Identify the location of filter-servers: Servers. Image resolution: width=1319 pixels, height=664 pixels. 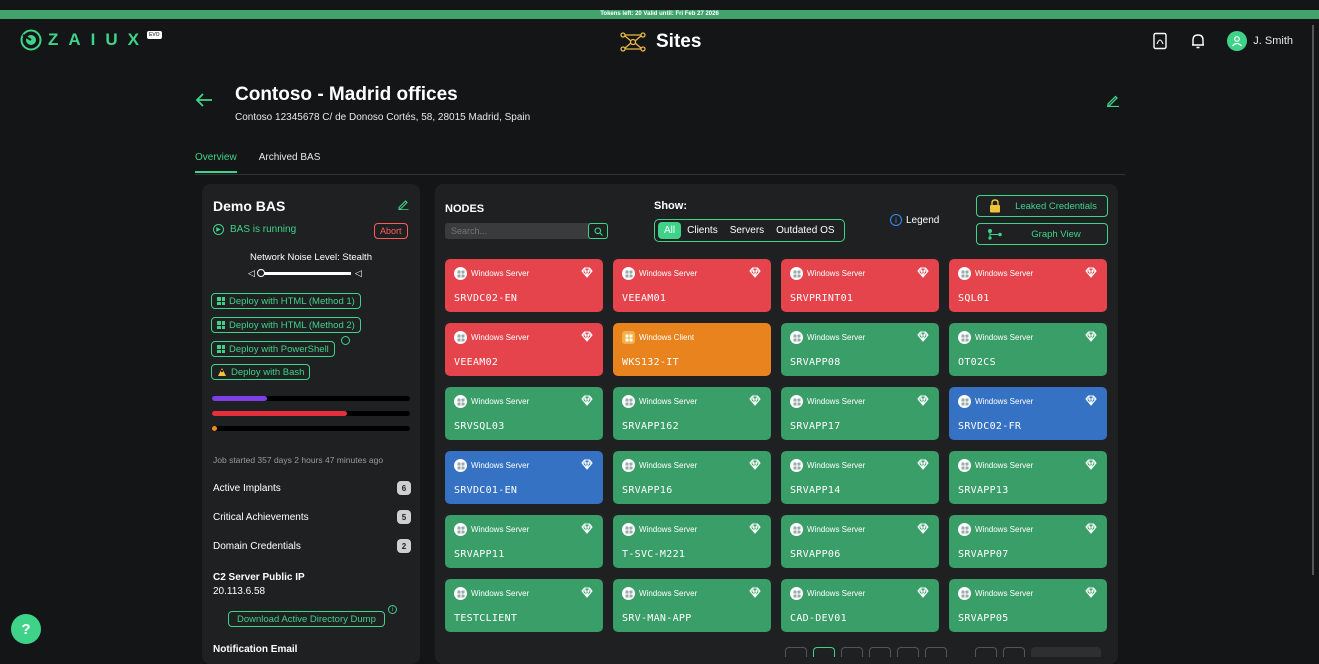
(747, 230).